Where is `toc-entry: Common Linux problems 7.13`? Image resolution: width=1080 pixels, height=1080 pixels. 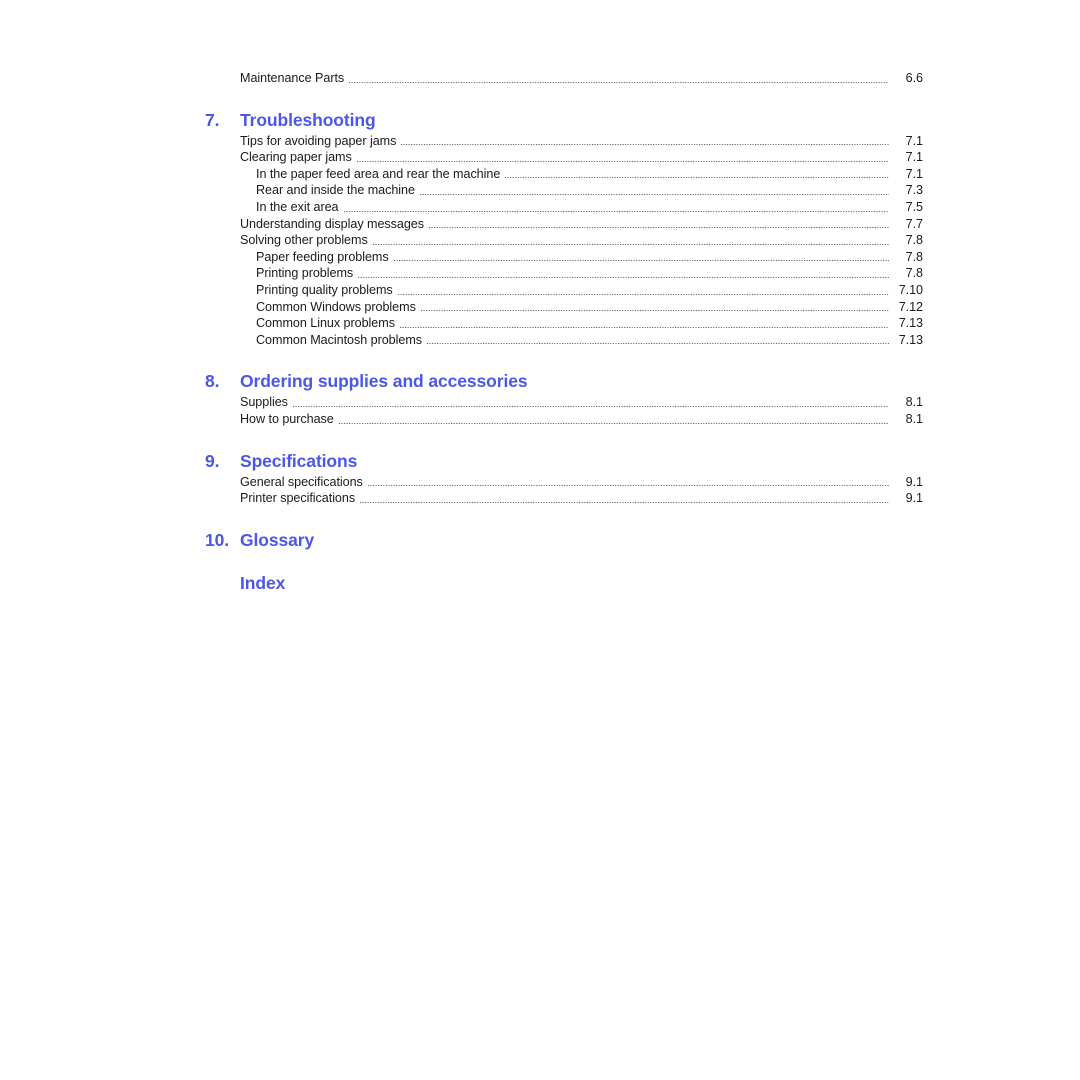
toc-entry: Common Linux problems 7.13 is located at coordinates (564, 323).